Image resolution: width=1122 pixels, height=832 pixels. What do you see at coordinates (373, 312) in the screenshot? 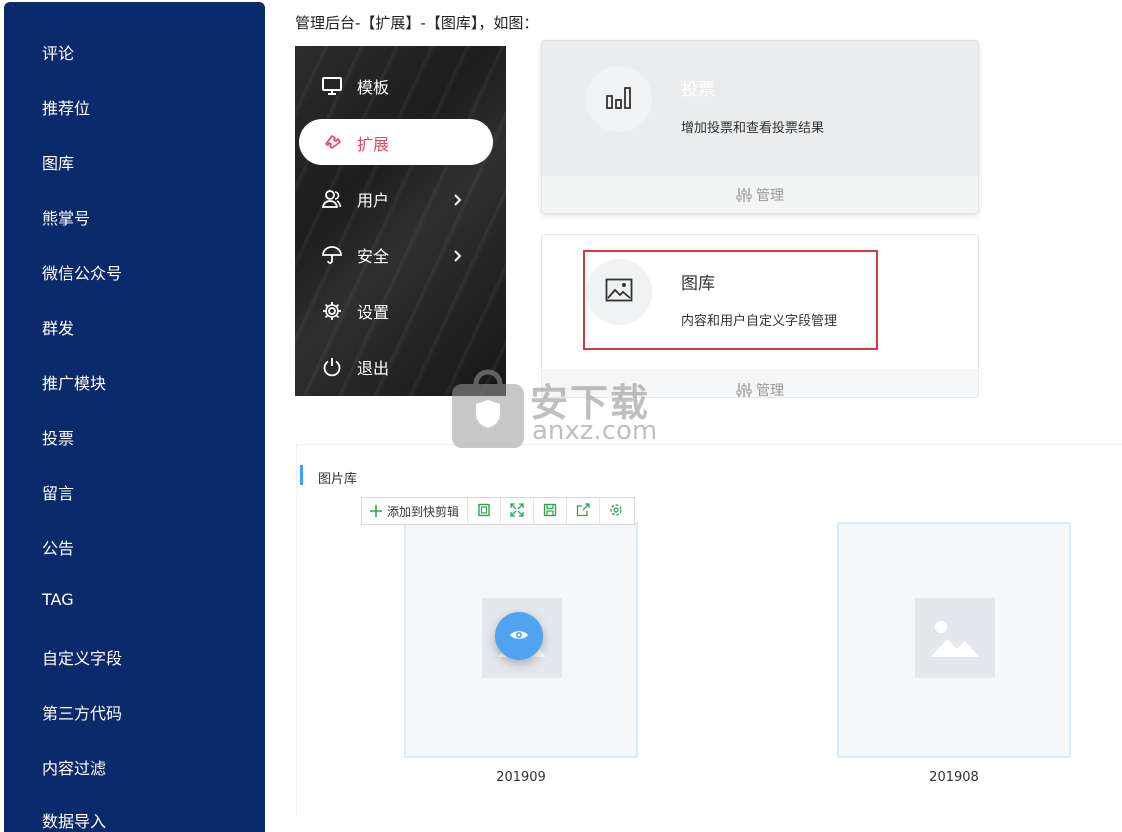
I see `menu-label-settings: 设置` at bounding box center [373, 312].